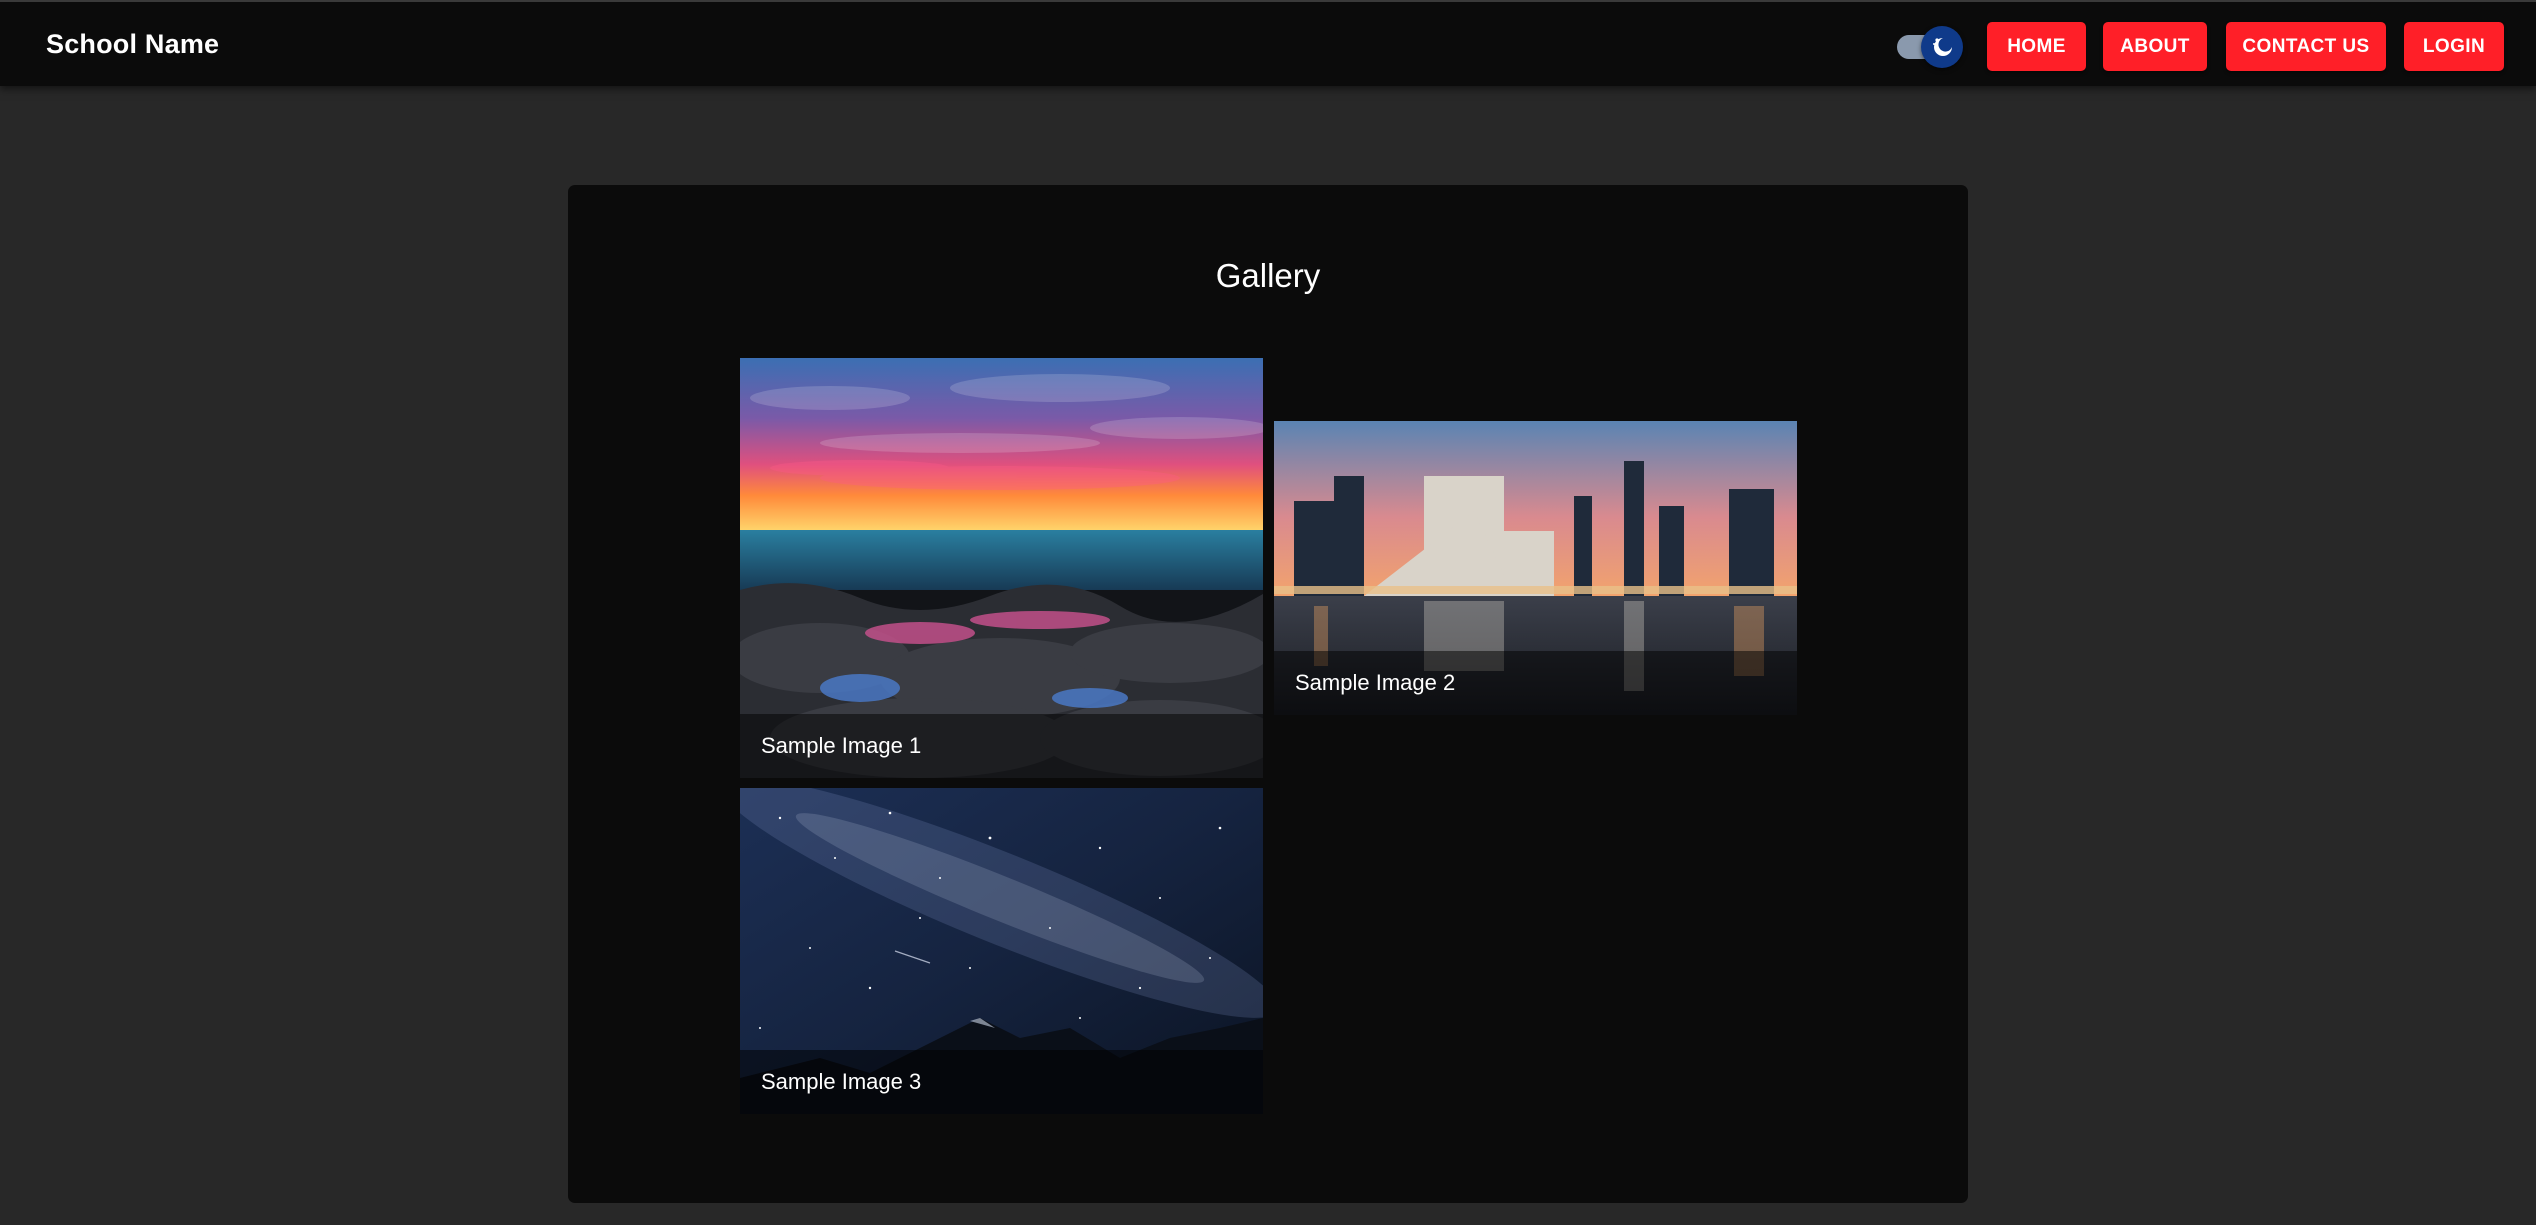 This screenshot has width=2536, height=1225. I want to click on app-bar: School Name HOME ABOUT CONTACT US LOGIN, so click(1268, 43).